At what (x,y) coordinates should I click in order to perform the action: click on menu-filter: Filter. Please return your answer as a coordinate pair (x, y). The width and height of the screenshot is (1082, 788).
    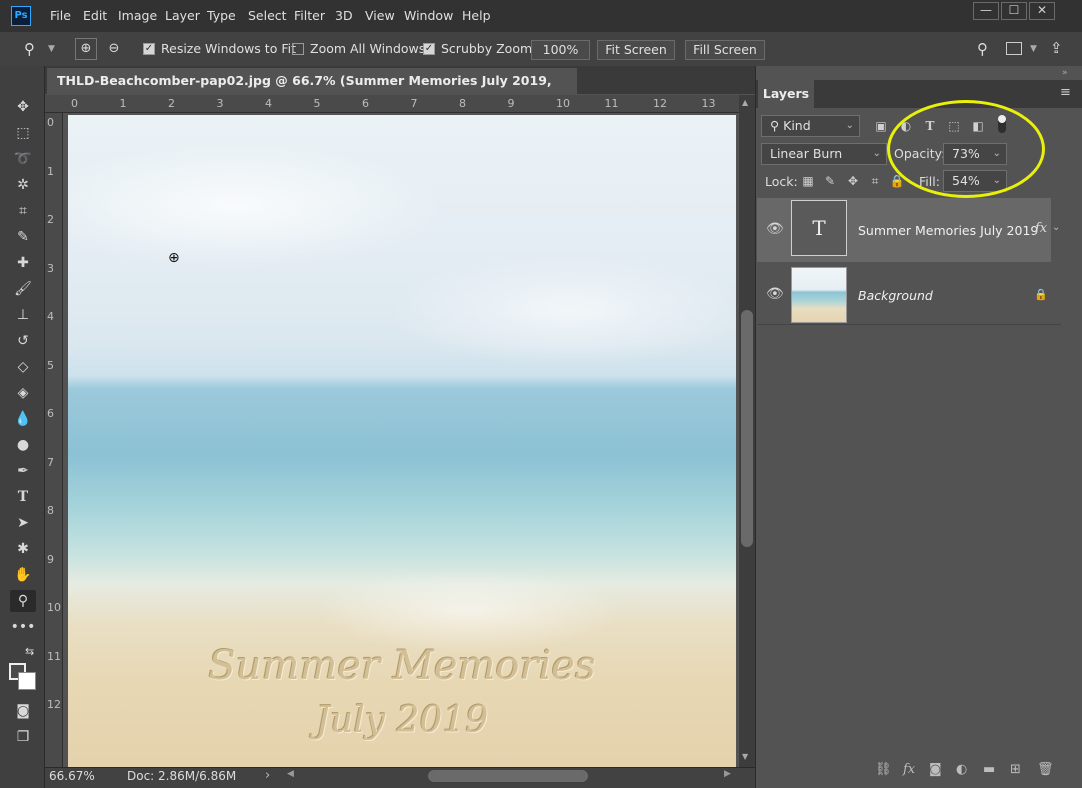
    Looking at the image, I should click on (309, 15).